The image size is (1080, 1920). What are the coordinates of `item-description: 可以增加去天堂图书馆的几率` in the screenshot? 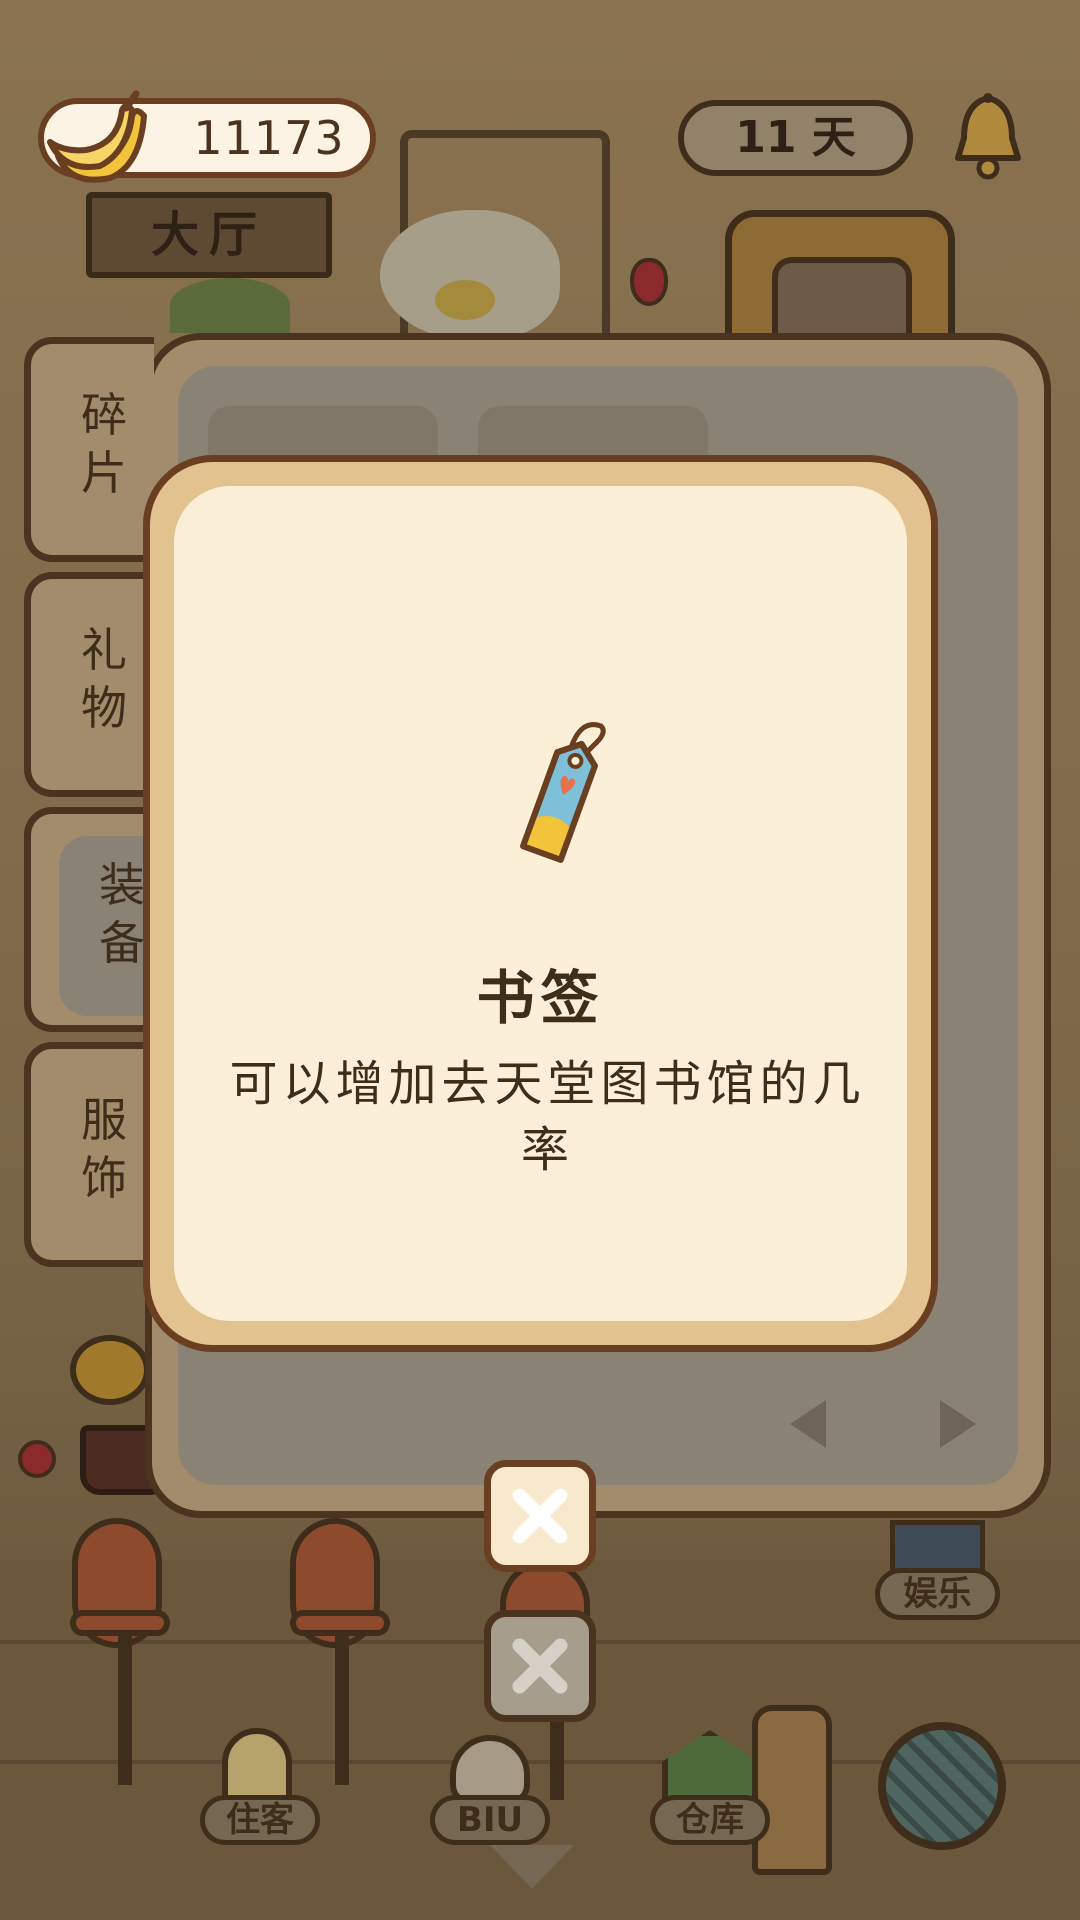 It's located at (547, 1117).